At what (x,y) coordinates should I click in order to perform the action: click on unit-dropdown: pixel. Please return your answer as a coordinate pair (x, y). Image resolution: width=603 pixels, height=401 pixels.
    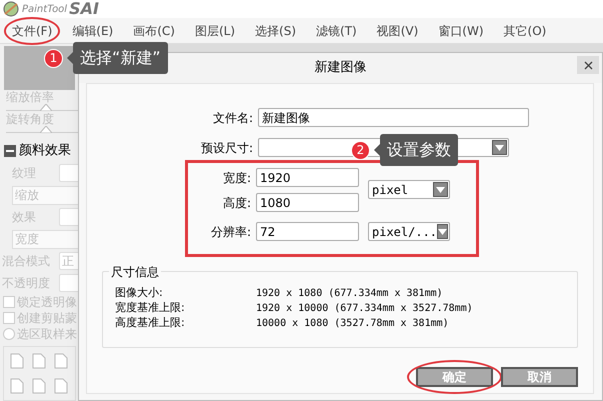
    Looking at the image, I should click on (409, 189).